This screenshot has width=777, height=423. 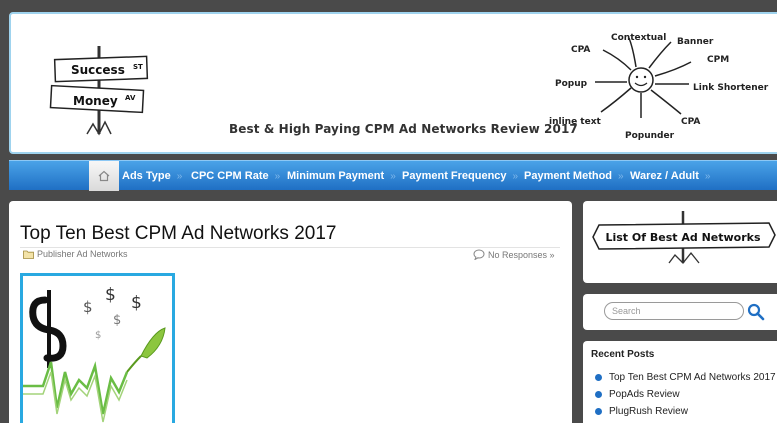 What do you see at coordinates (568, 176) in the screenshot?
I see `nav-item-label: Payment Method` at bounding box center [568, 176].